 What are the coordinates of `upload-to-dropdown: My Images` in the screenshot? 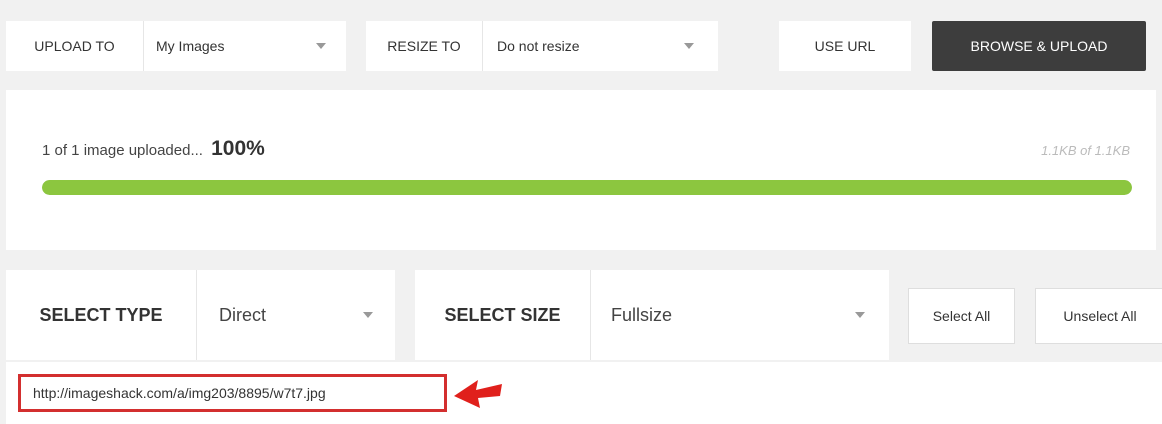 It's located at (245, 46).